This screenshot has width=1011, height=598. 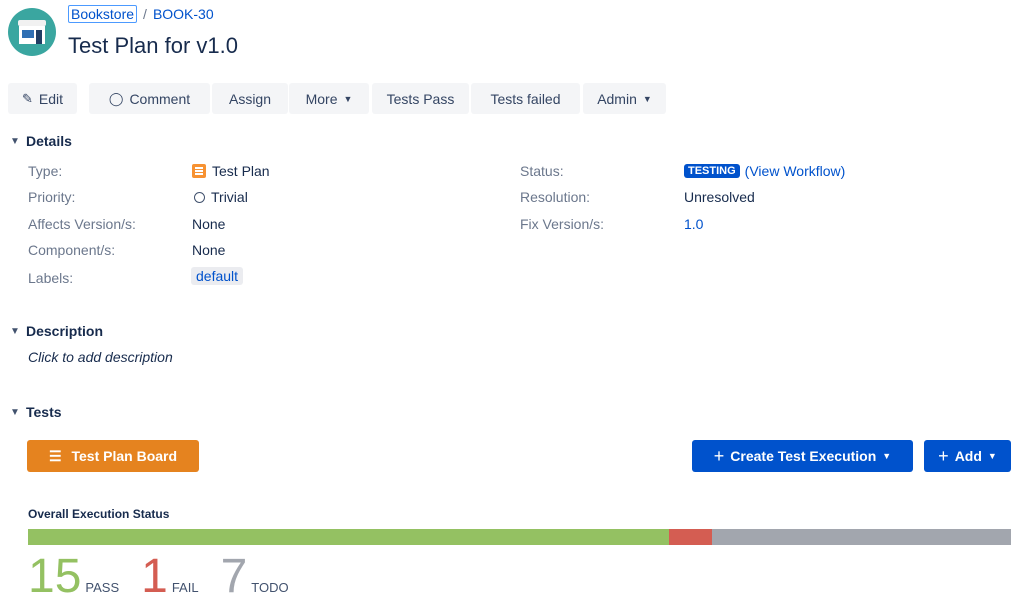 What do you see at coordinates (102, 587) in the screenshot?
I see `pass-label: PASS` at bounding box center [102, 587].